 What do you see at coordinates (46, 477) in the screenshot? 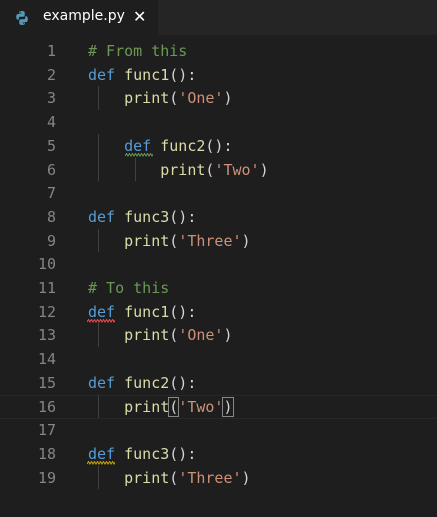
I see `line-number: 19` at bounding box center [46, 477].